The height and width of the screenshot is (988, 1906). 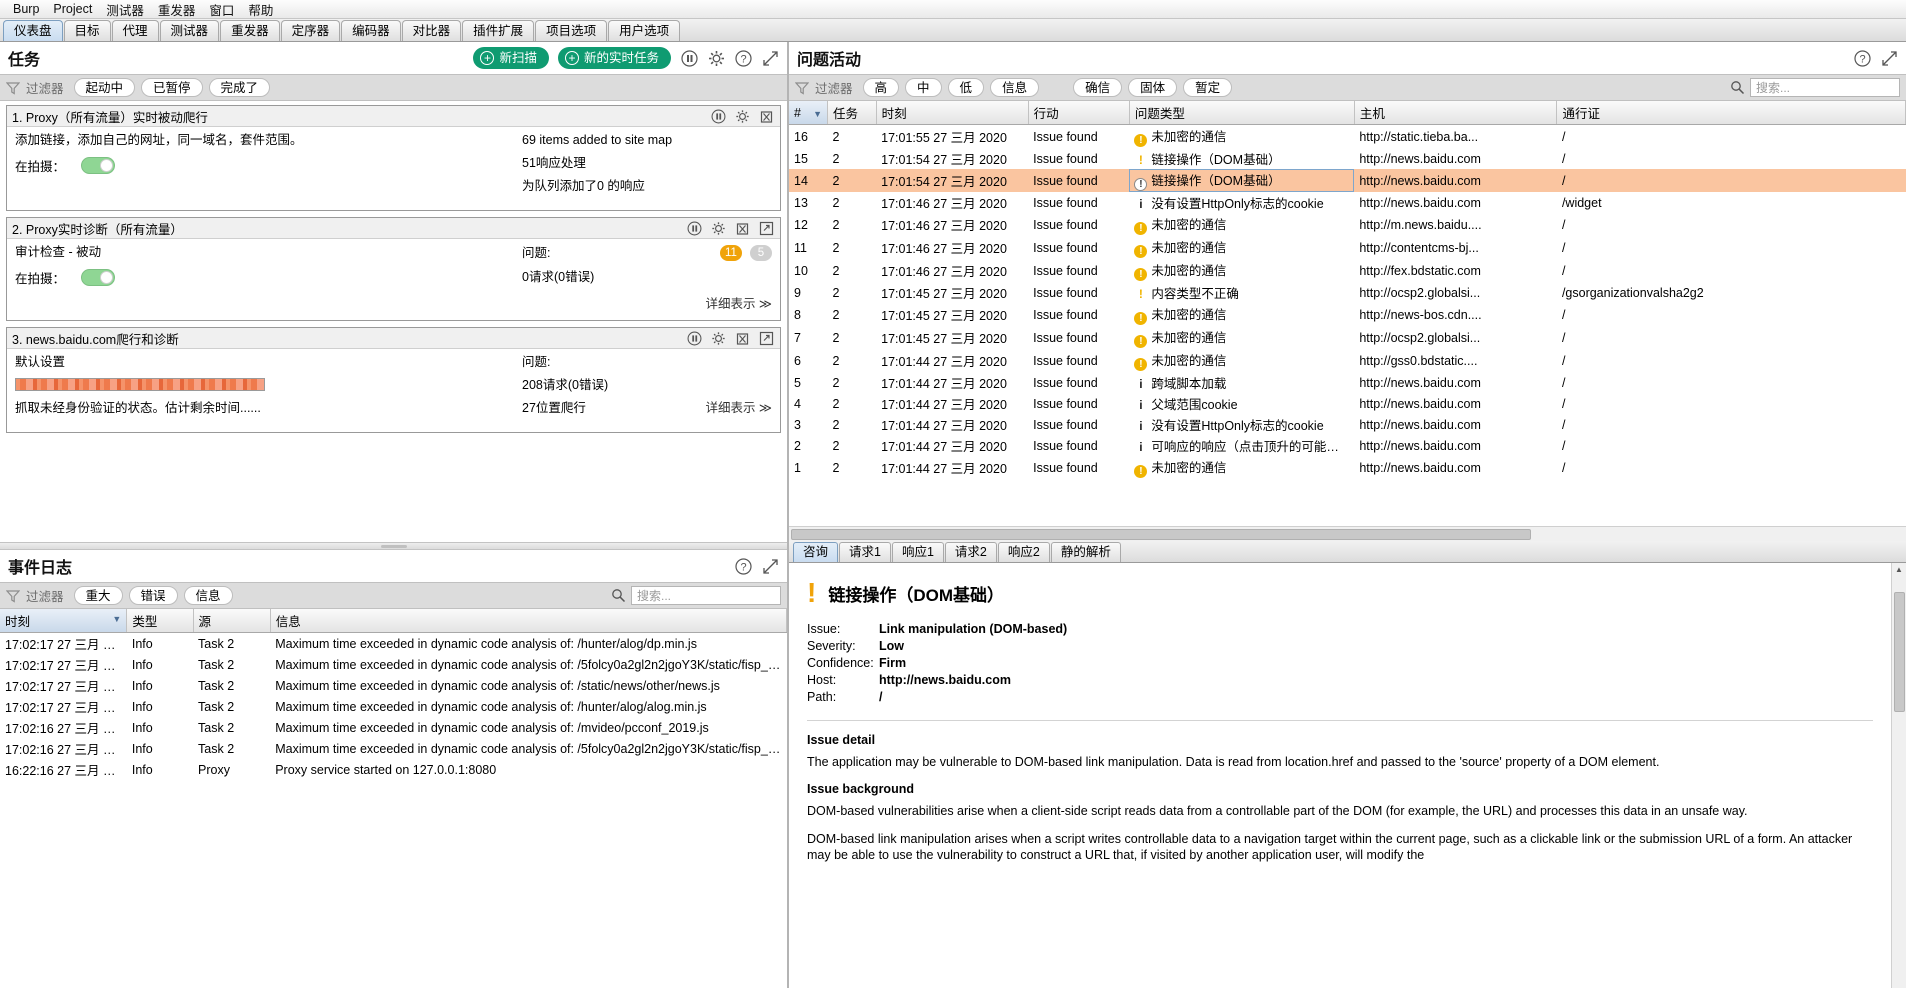 I want to click on tab-dashboard: 仪表盘, so click(x=33, y=30).